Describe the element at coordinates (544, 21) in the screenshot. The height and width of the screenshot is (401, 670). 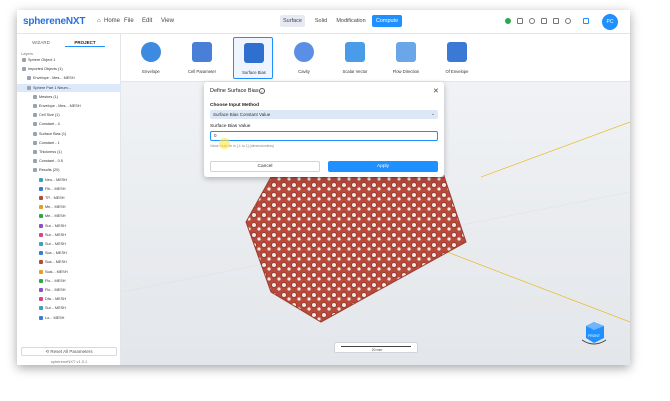
I see `chat-icon` at that location.